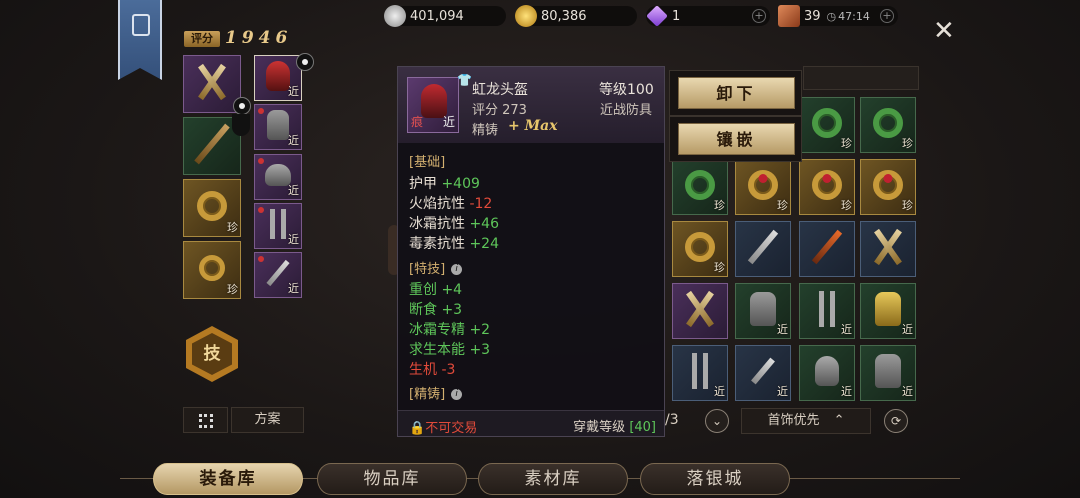  Describe the element at coordinates (531, 423) in the screenshot. I see `tooltip-footer: 🔒不可交易 穿戴等级 [40]` at that location.